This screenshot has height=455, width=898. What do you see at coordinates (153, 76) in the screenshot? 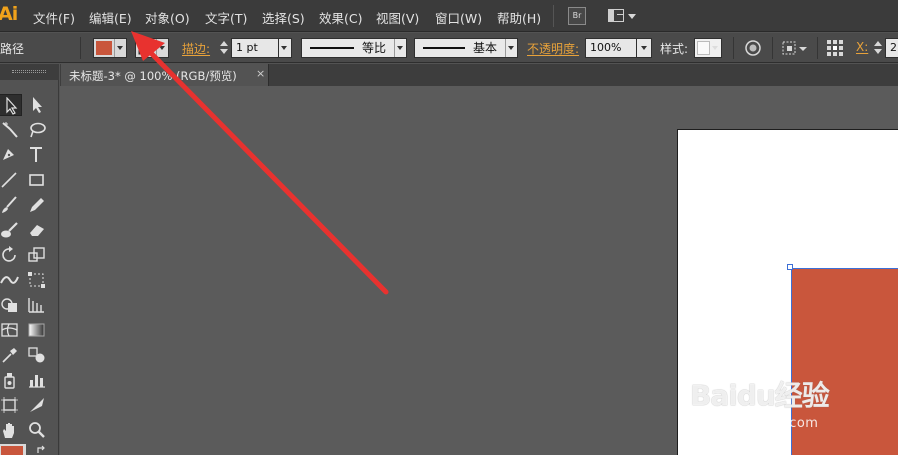
I see `document-tab-title: 未标题-3* @ 100% (RGB/预览)` at bounding box center [153, 76].